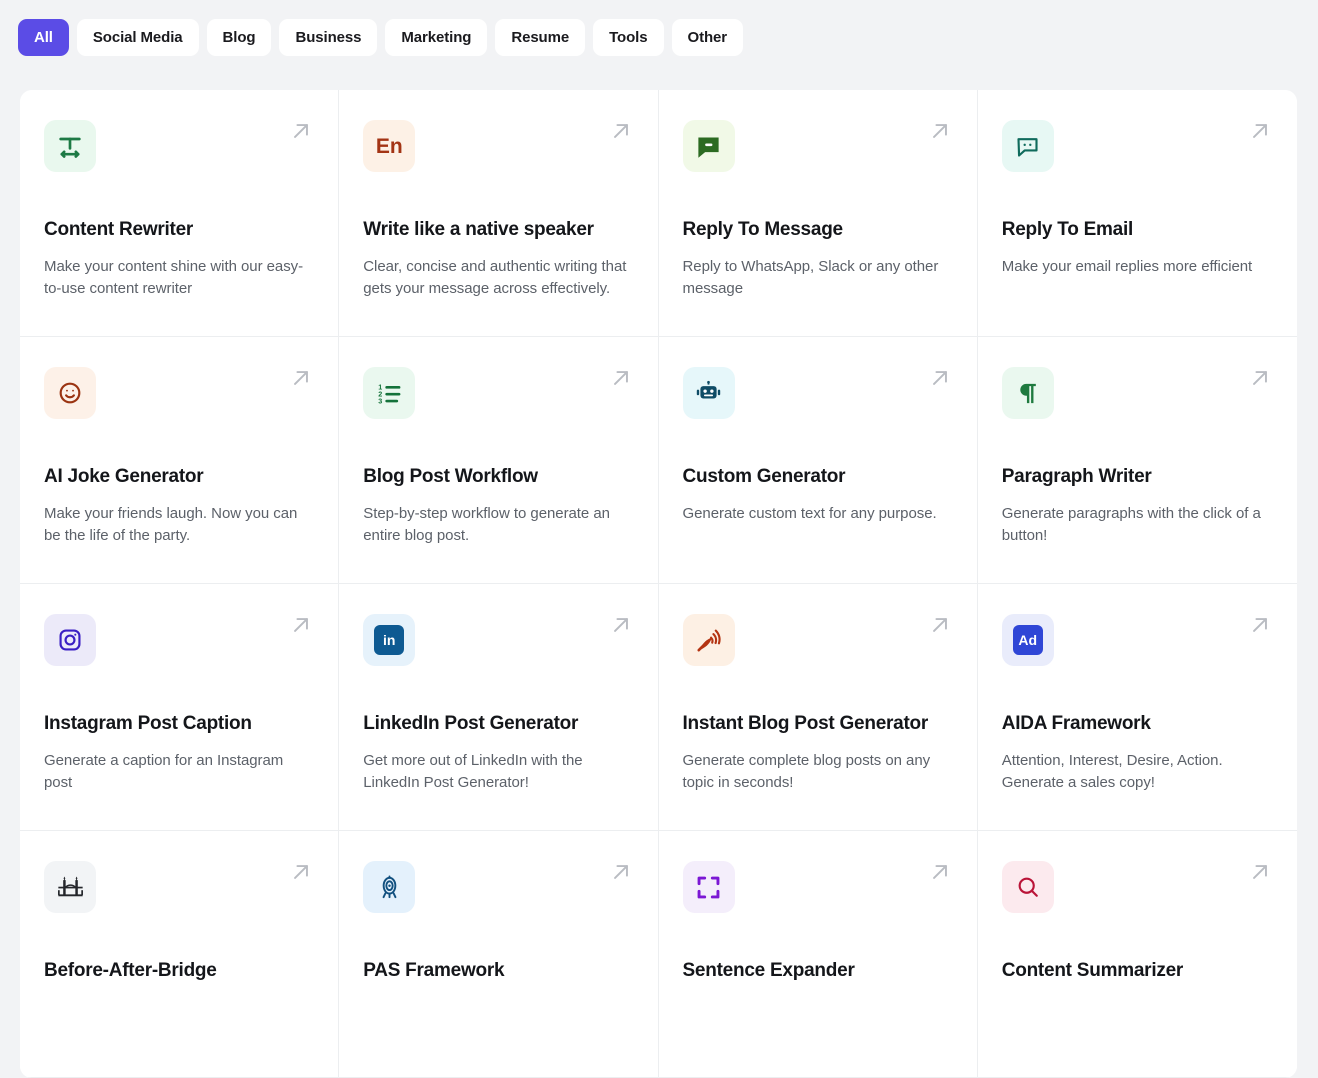  What do you see at coordinates (1067, 229) in the screenshot?
I see `tool-title: Reply To Email` at bounding box center [1067, 229].